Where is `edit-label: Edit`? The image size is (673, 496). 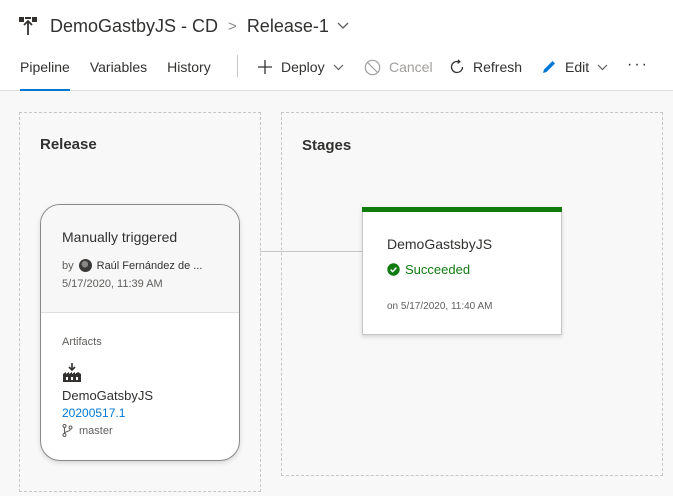
edit-label: Edit is located at coordinates (577, 67).